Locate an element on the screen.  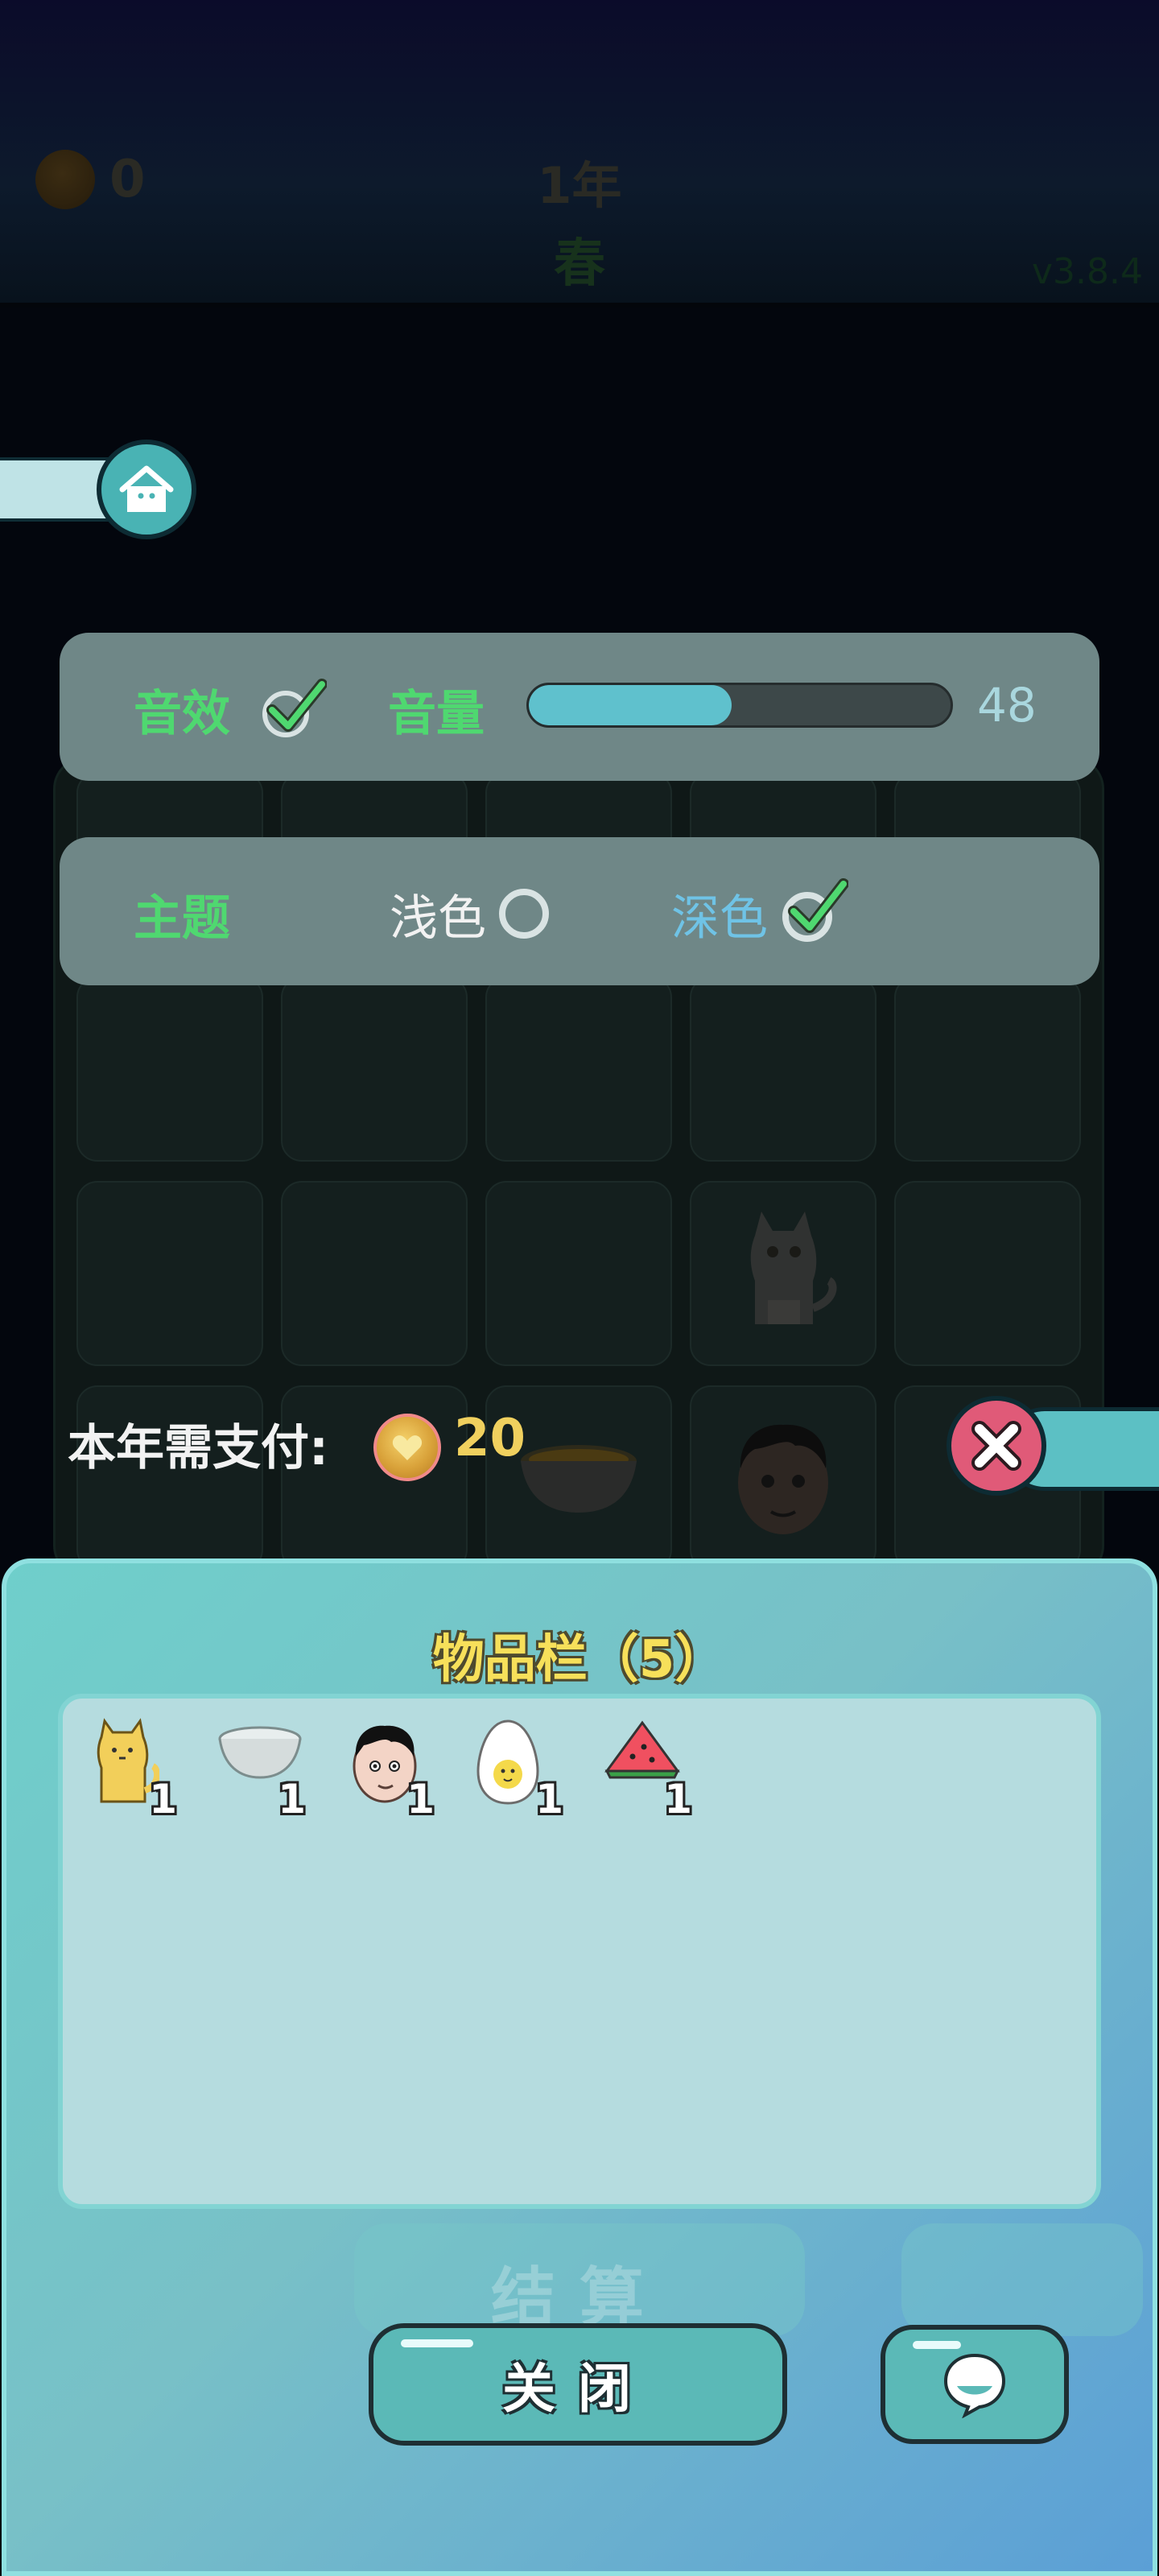
theme-light-radio is located at coordinates (524, 914).